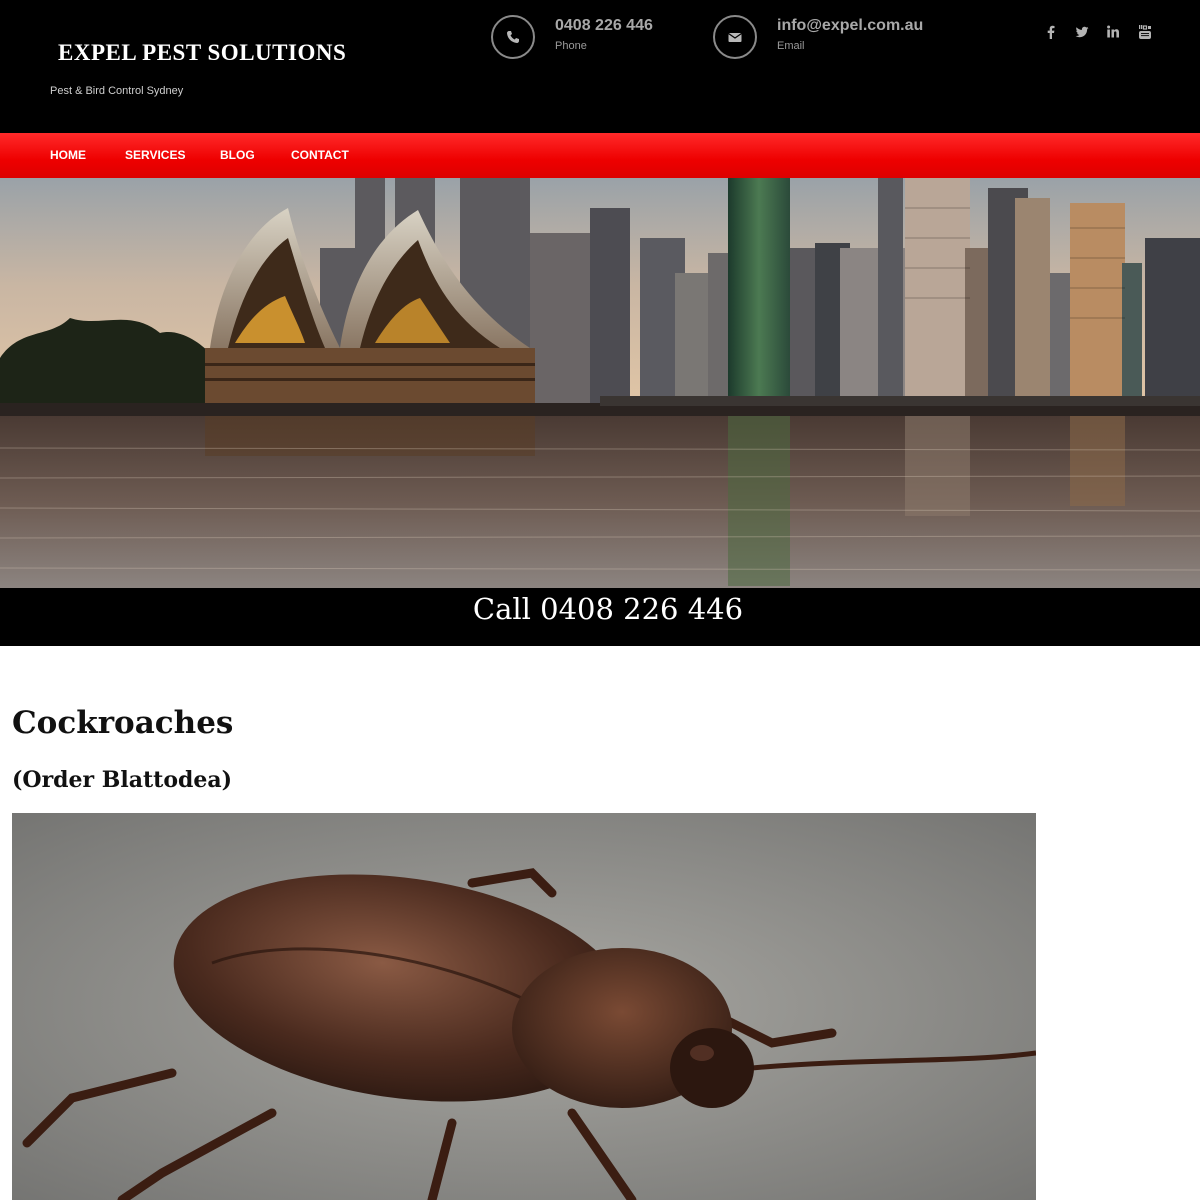 The image size is (1200, 1200). Describe the element at coordinates (155, 155) in the screenshot. I see `nav-item-services: SERVICES` at that location.